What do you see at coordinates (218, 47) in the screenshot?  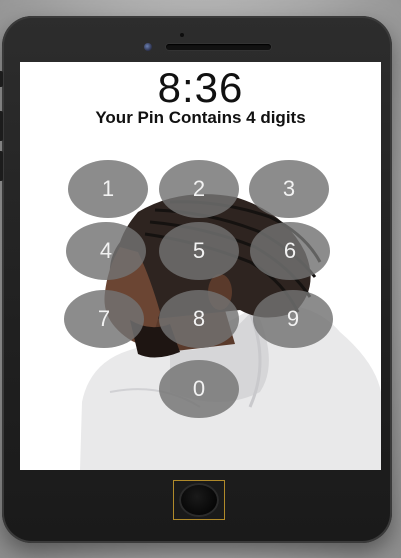 I see `speaker-grille` at bounding box center [218, 47].